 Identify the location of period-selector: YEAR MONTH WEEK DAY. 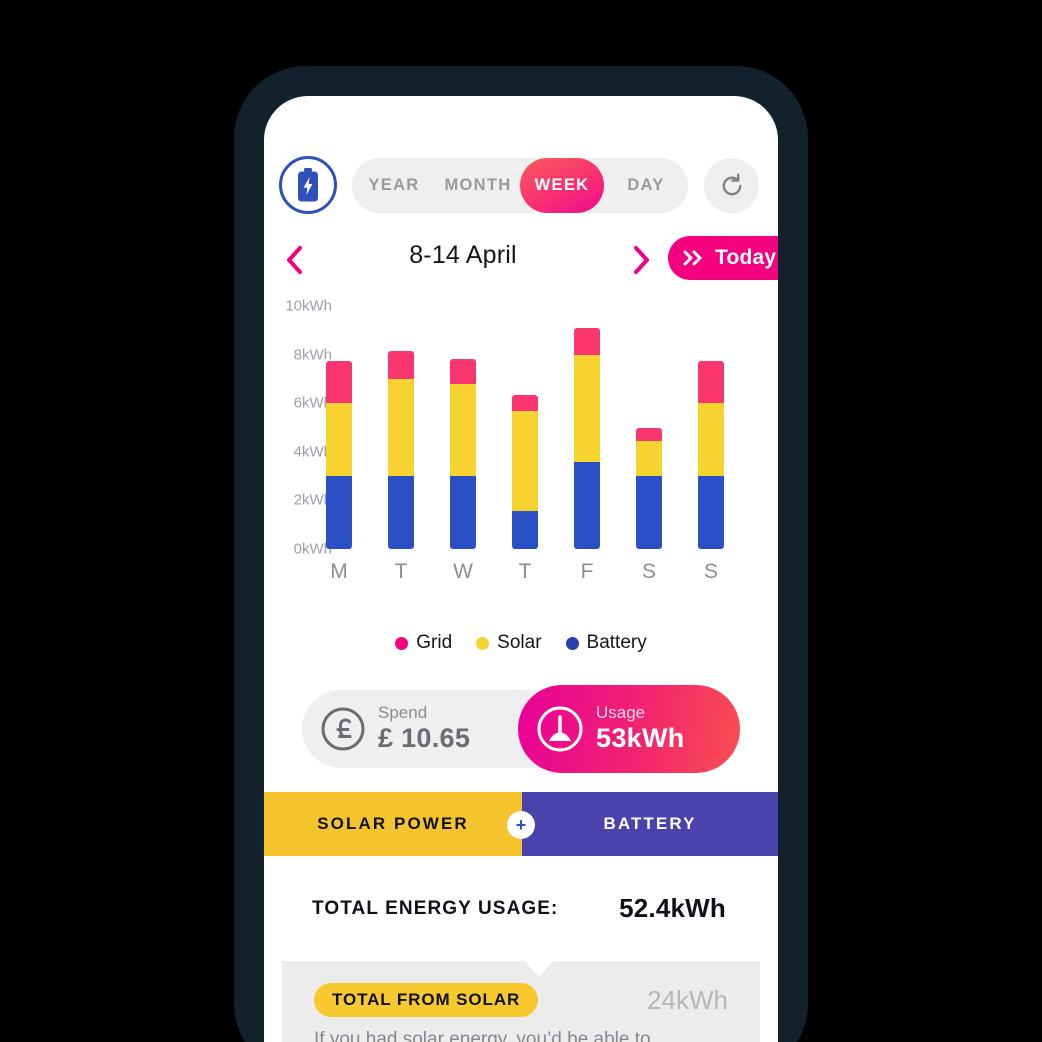
(520, 185).